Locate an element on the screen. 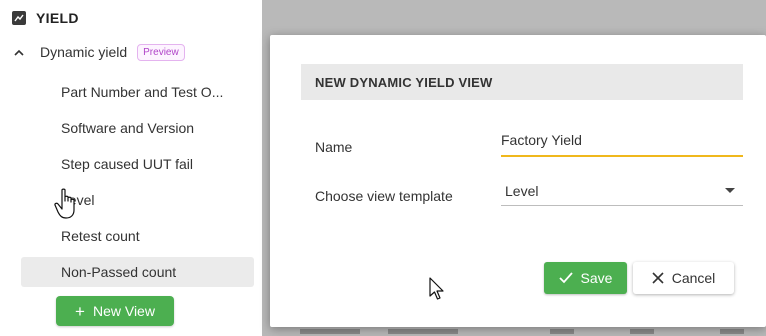 The width and height of the screenshot is (766, 336). preview-badge: Preview is located at coordinates (161, 52).